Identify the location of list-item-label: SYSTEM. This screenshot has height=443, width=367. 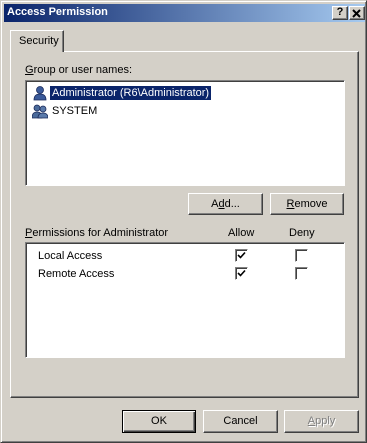
(75, 111).